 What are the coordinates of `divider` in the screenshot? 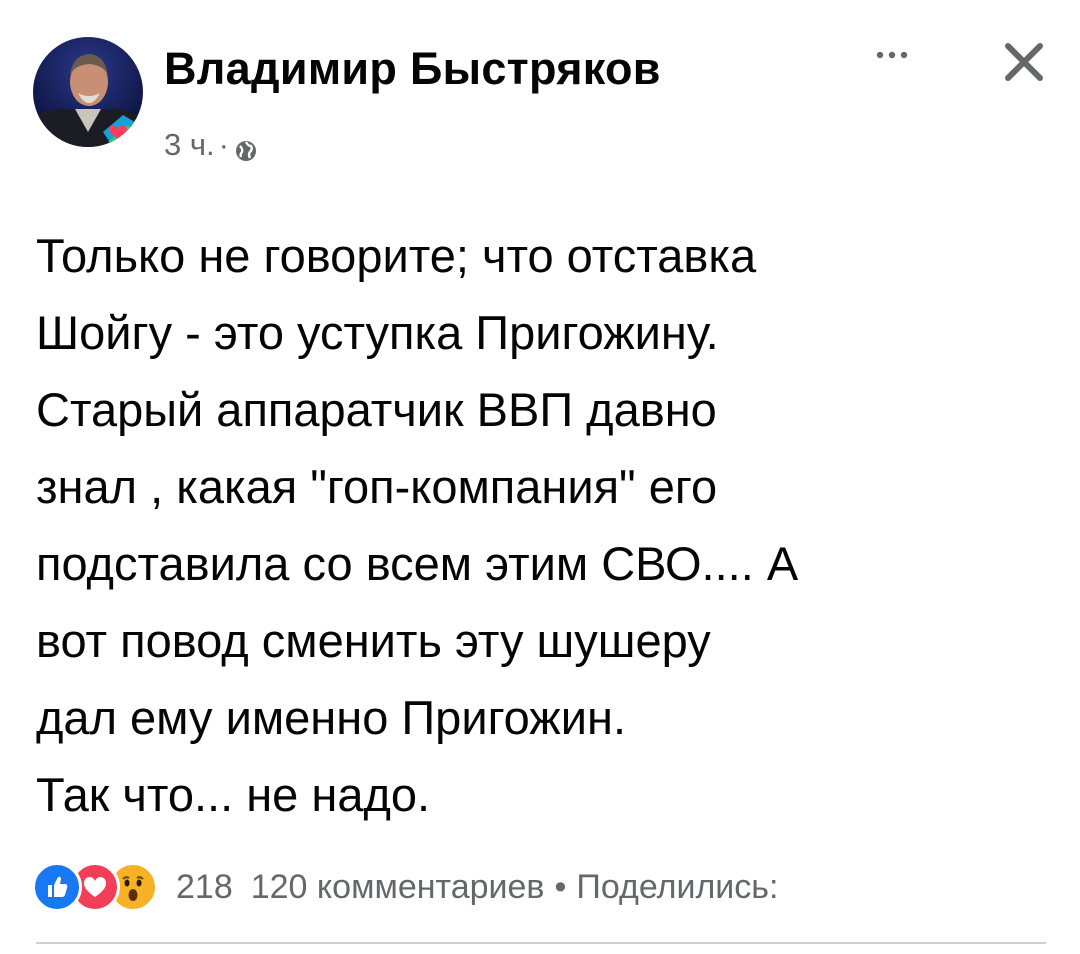 It's located at (541, 943).